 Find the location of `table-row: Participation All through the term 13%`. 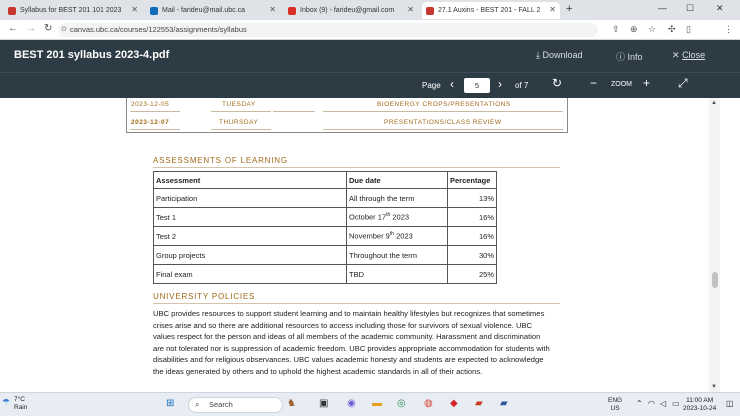

table-row: Participation All through the term 13% is located at coordinates (325, 198).